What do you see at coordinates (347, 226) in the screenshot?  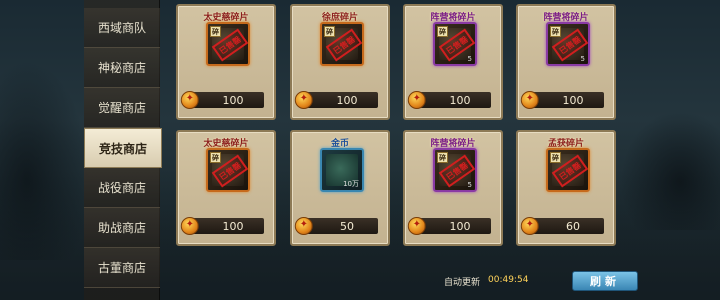 I see `item-price: 50` at bounding box center [347, 226].